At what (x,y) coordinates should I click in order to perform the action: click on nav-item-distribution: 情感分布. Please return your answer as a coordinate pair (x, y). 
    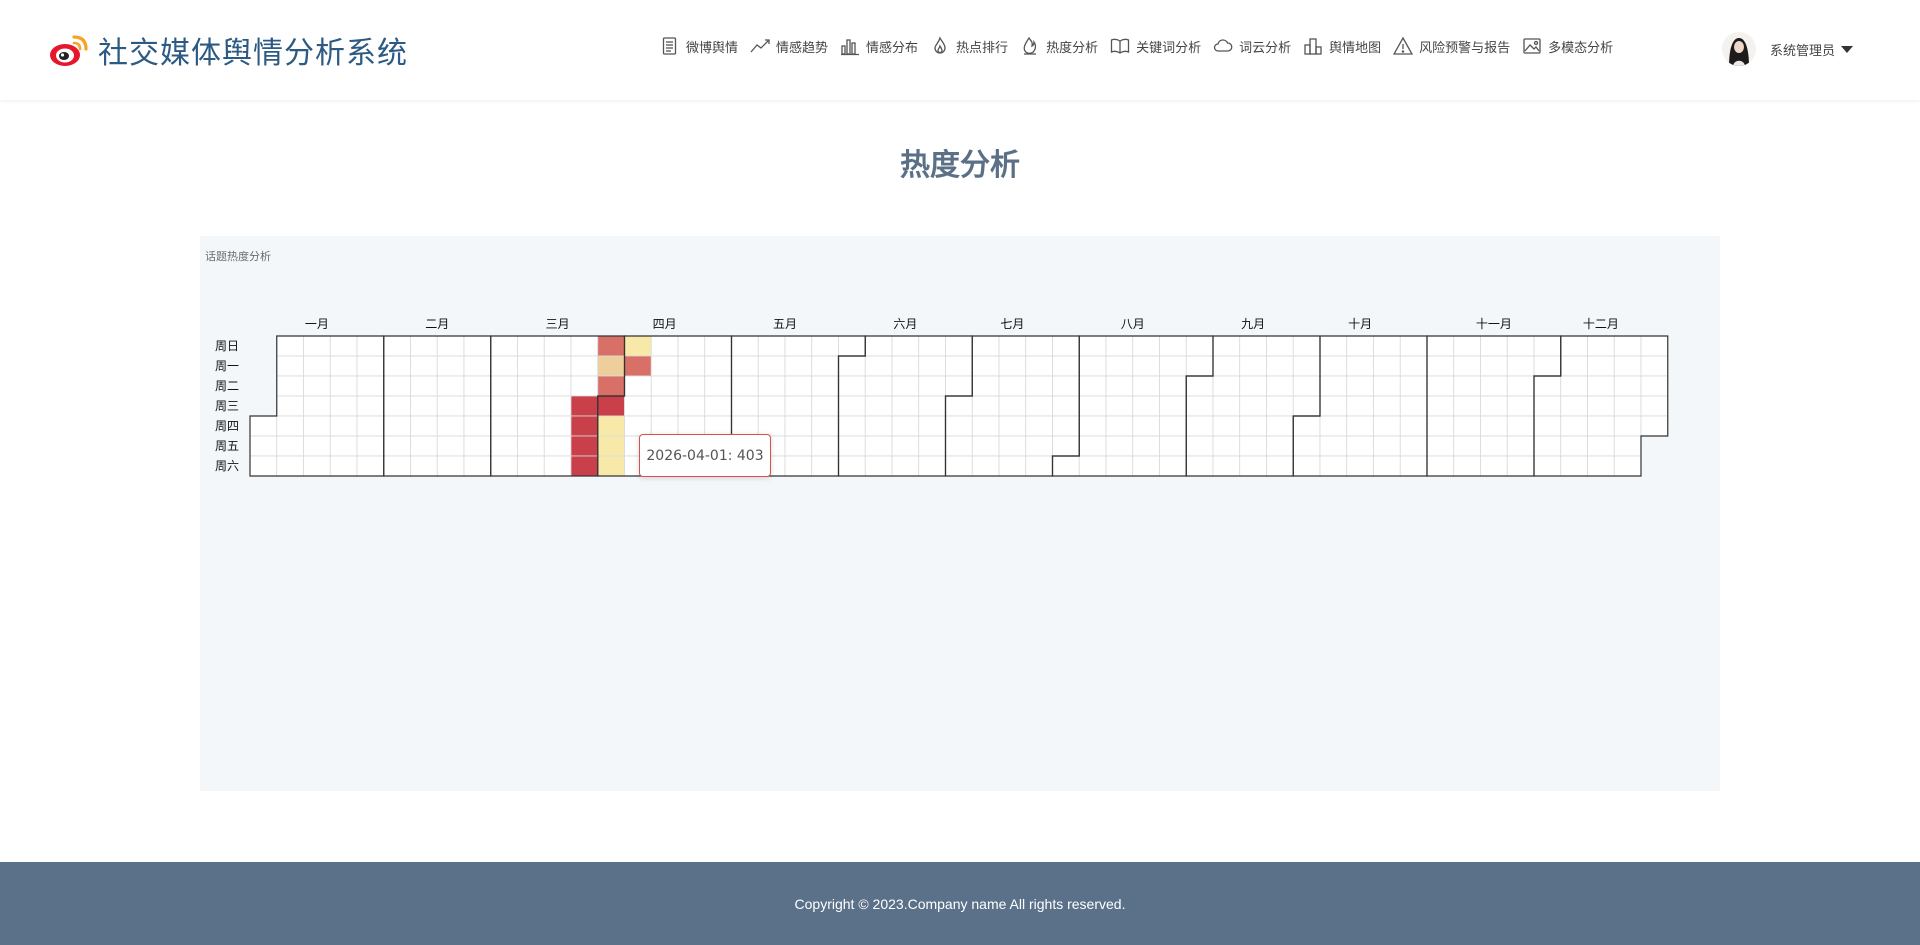
    Looking at the image, I should click on (879, 46).